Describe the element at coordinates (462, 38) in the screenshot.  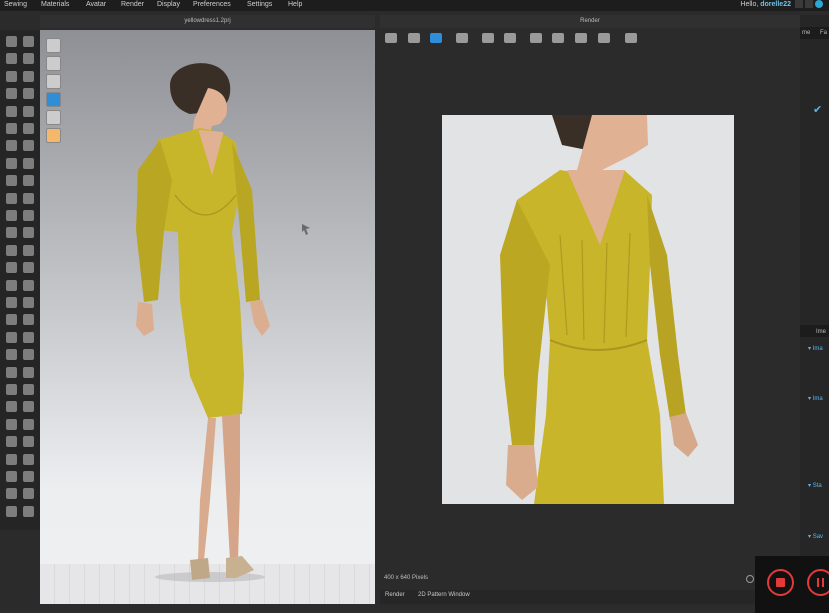
I see `render-region-icon` at that location.